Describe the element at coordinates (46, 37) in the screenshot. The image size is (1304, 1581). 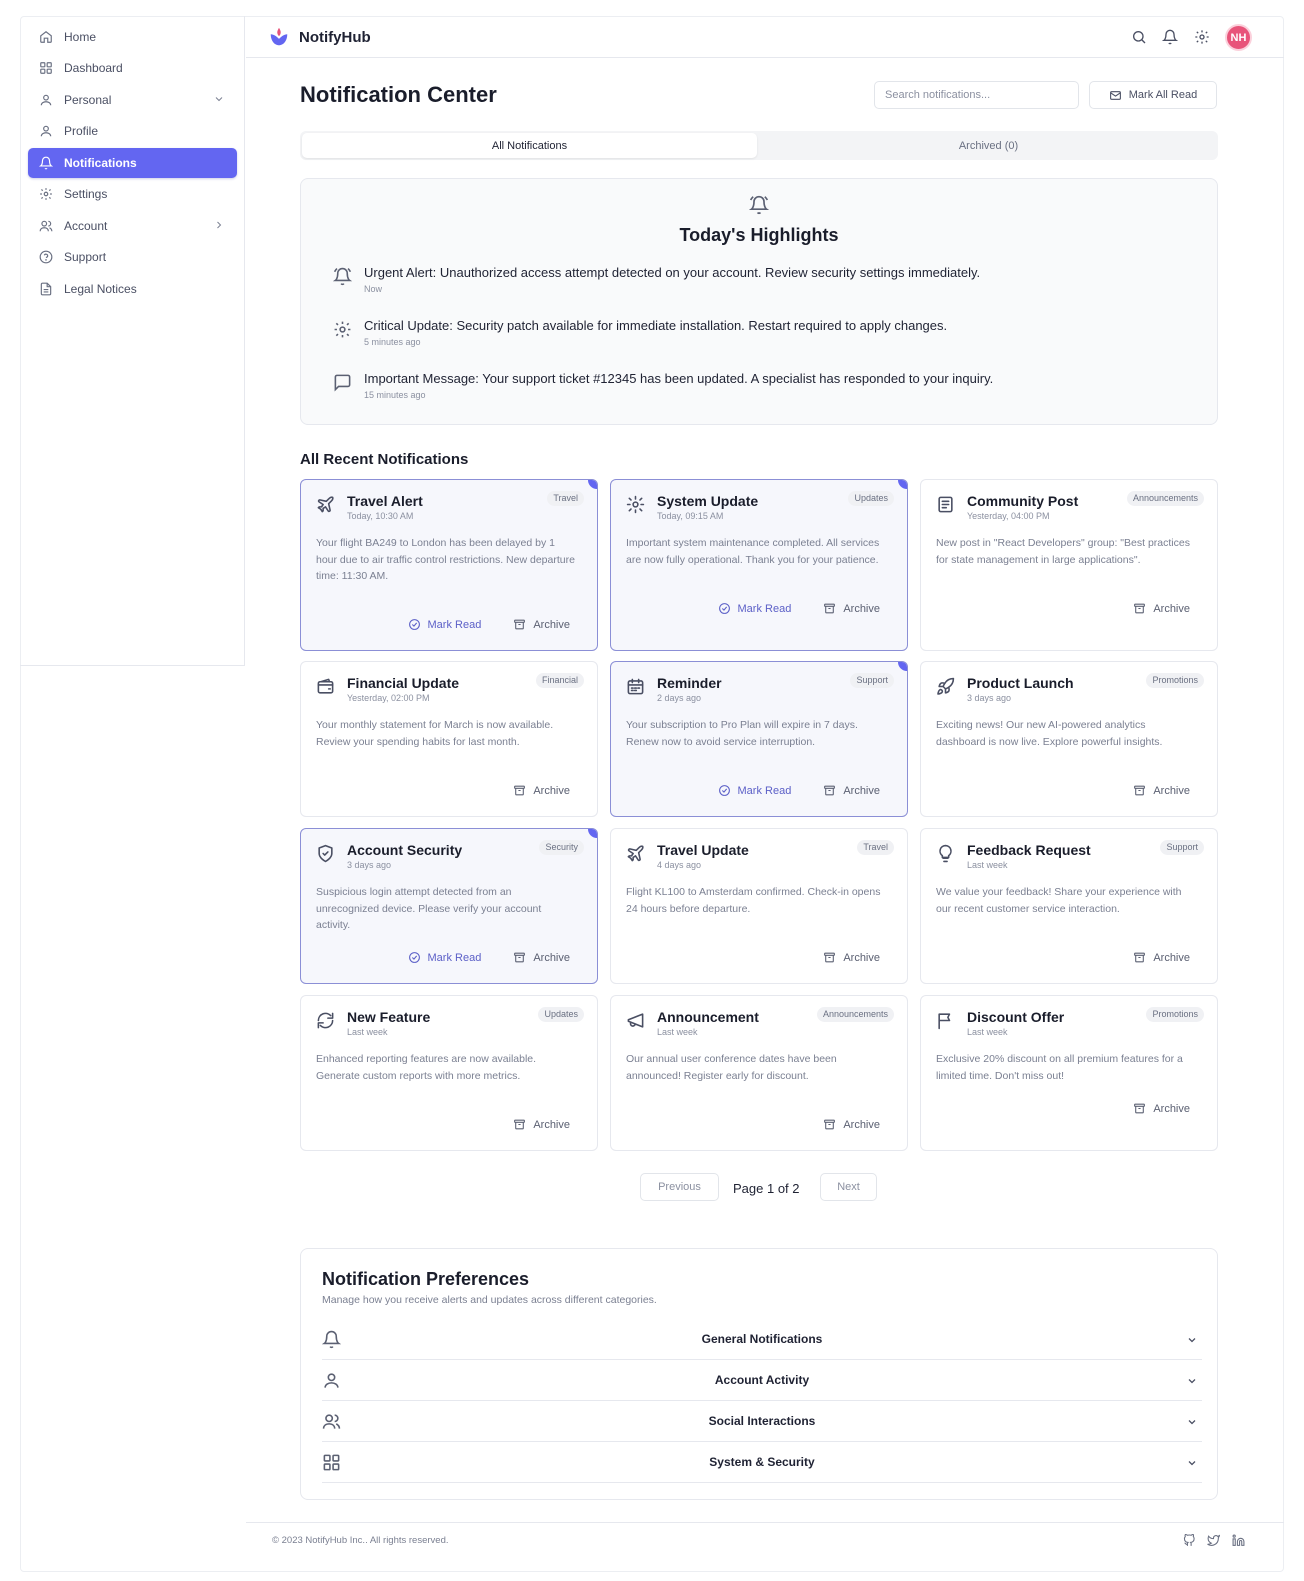
I see `home-icon` at that location.